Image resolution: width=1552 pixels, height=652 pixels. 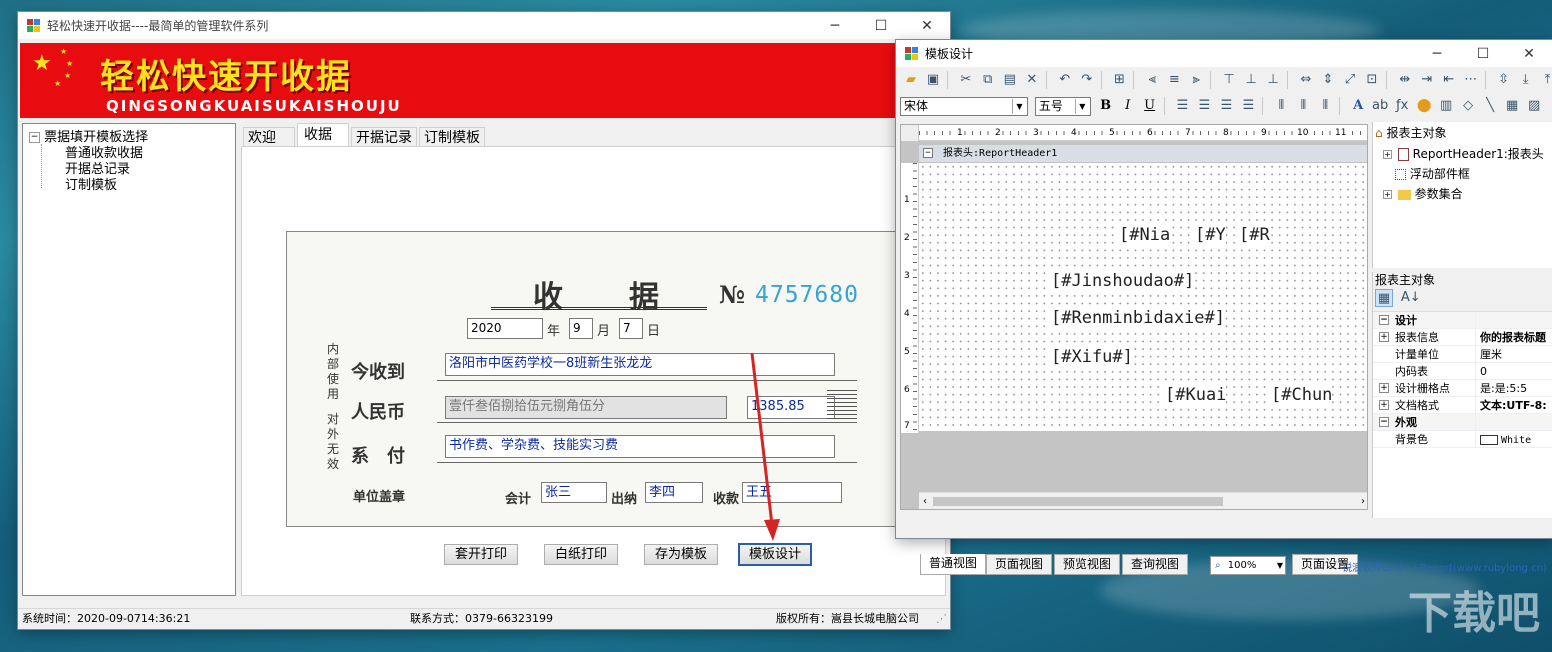 I want to click on prop-row-inner-code: 内码表 0, so click(x=1462, y=371).